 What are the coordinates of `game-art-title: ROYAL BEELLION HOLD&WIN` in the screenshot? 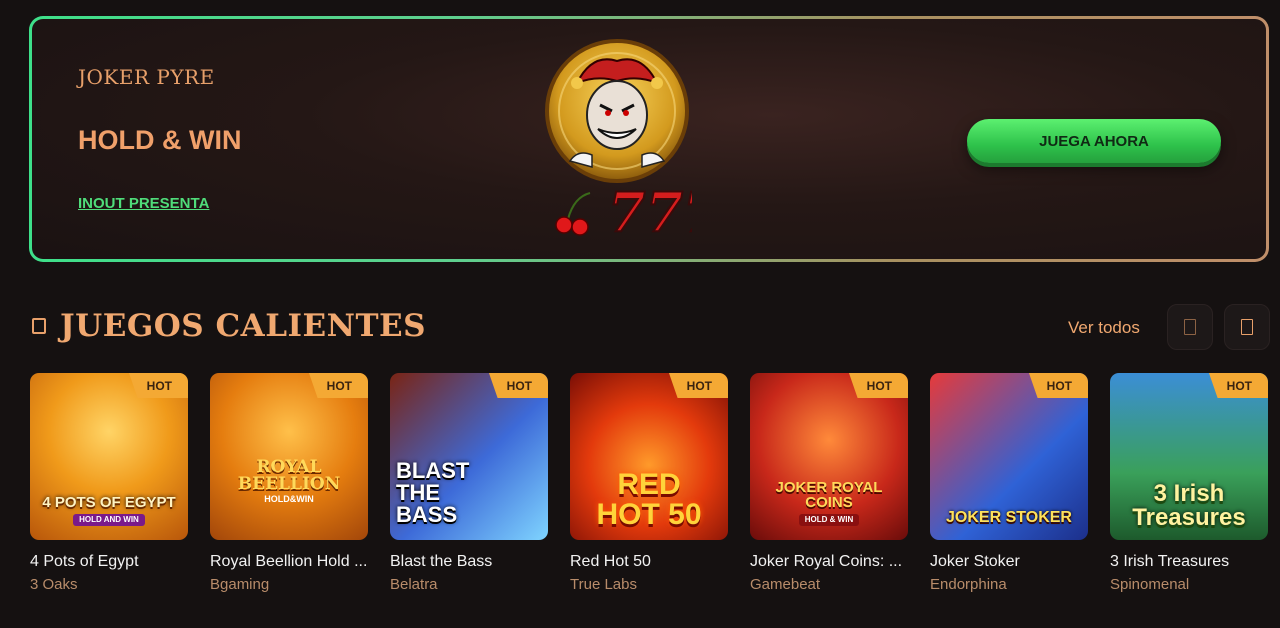 It's located at (289, 480).